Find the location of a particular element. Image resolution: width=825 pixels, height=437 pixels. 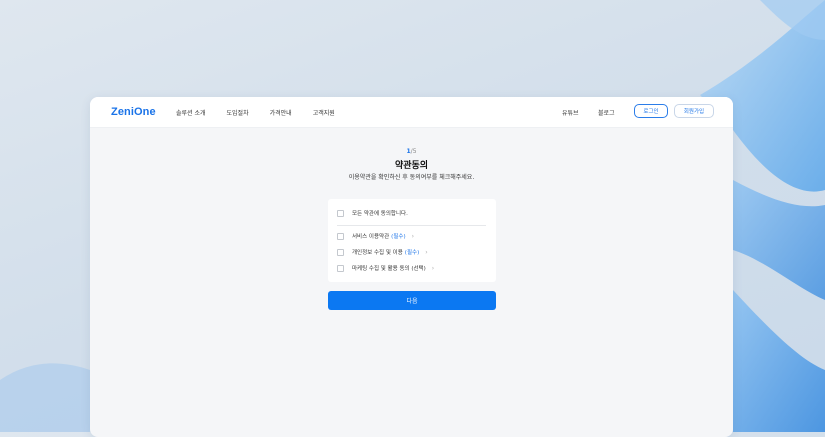

divider is located at coordinates (411, 225).